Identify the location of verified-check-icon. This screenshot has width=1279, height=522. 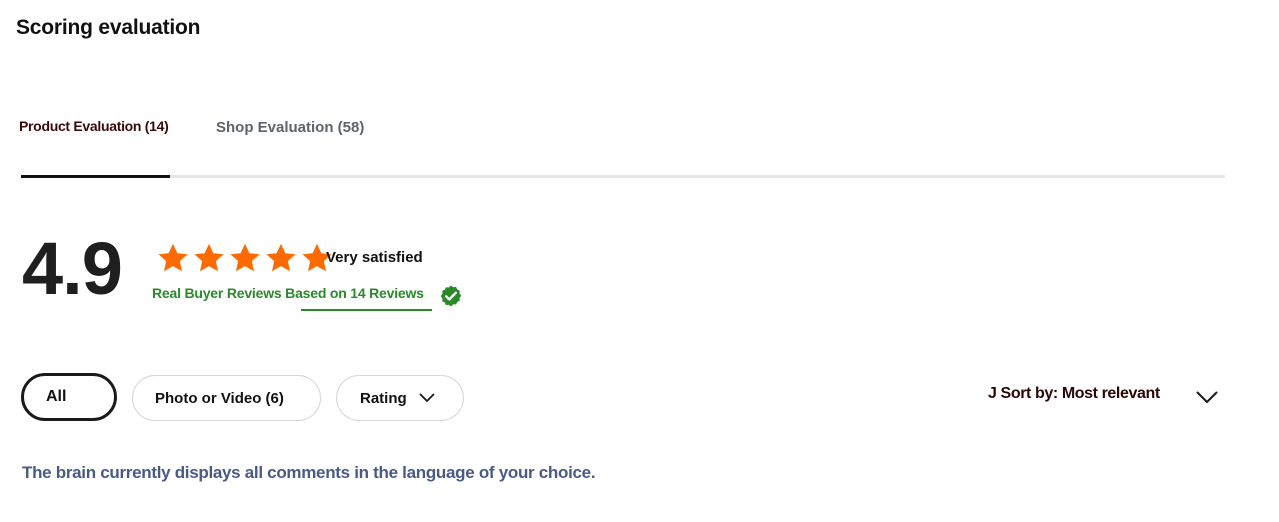
(451, 296).